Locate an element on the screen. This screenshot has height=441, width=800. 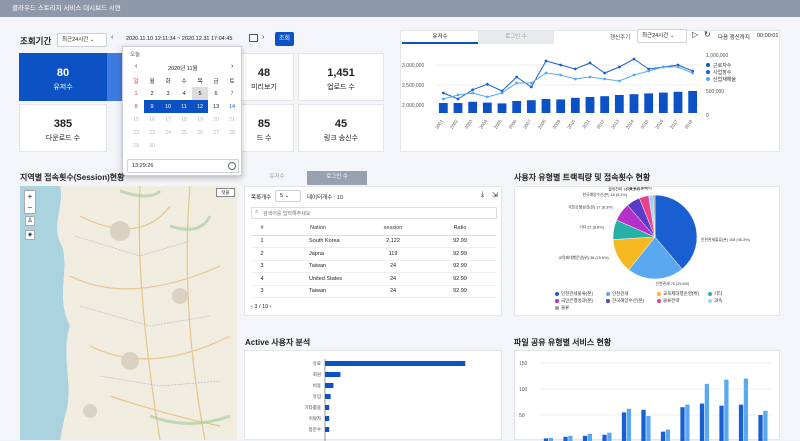
stat-card-users: 80 유저수 is located at coordinates (63, 77).